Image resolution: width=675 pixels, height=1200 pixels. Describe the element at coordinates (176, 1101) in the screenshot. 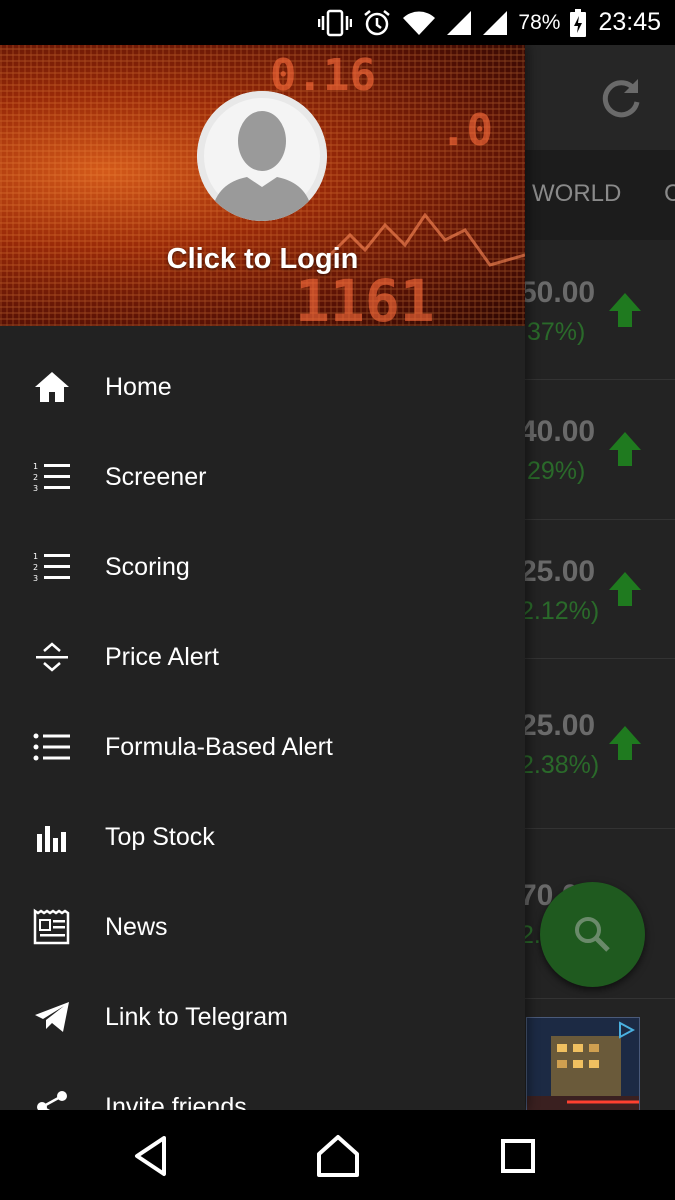

I see `menu-item-label: Invite friends` at that location.